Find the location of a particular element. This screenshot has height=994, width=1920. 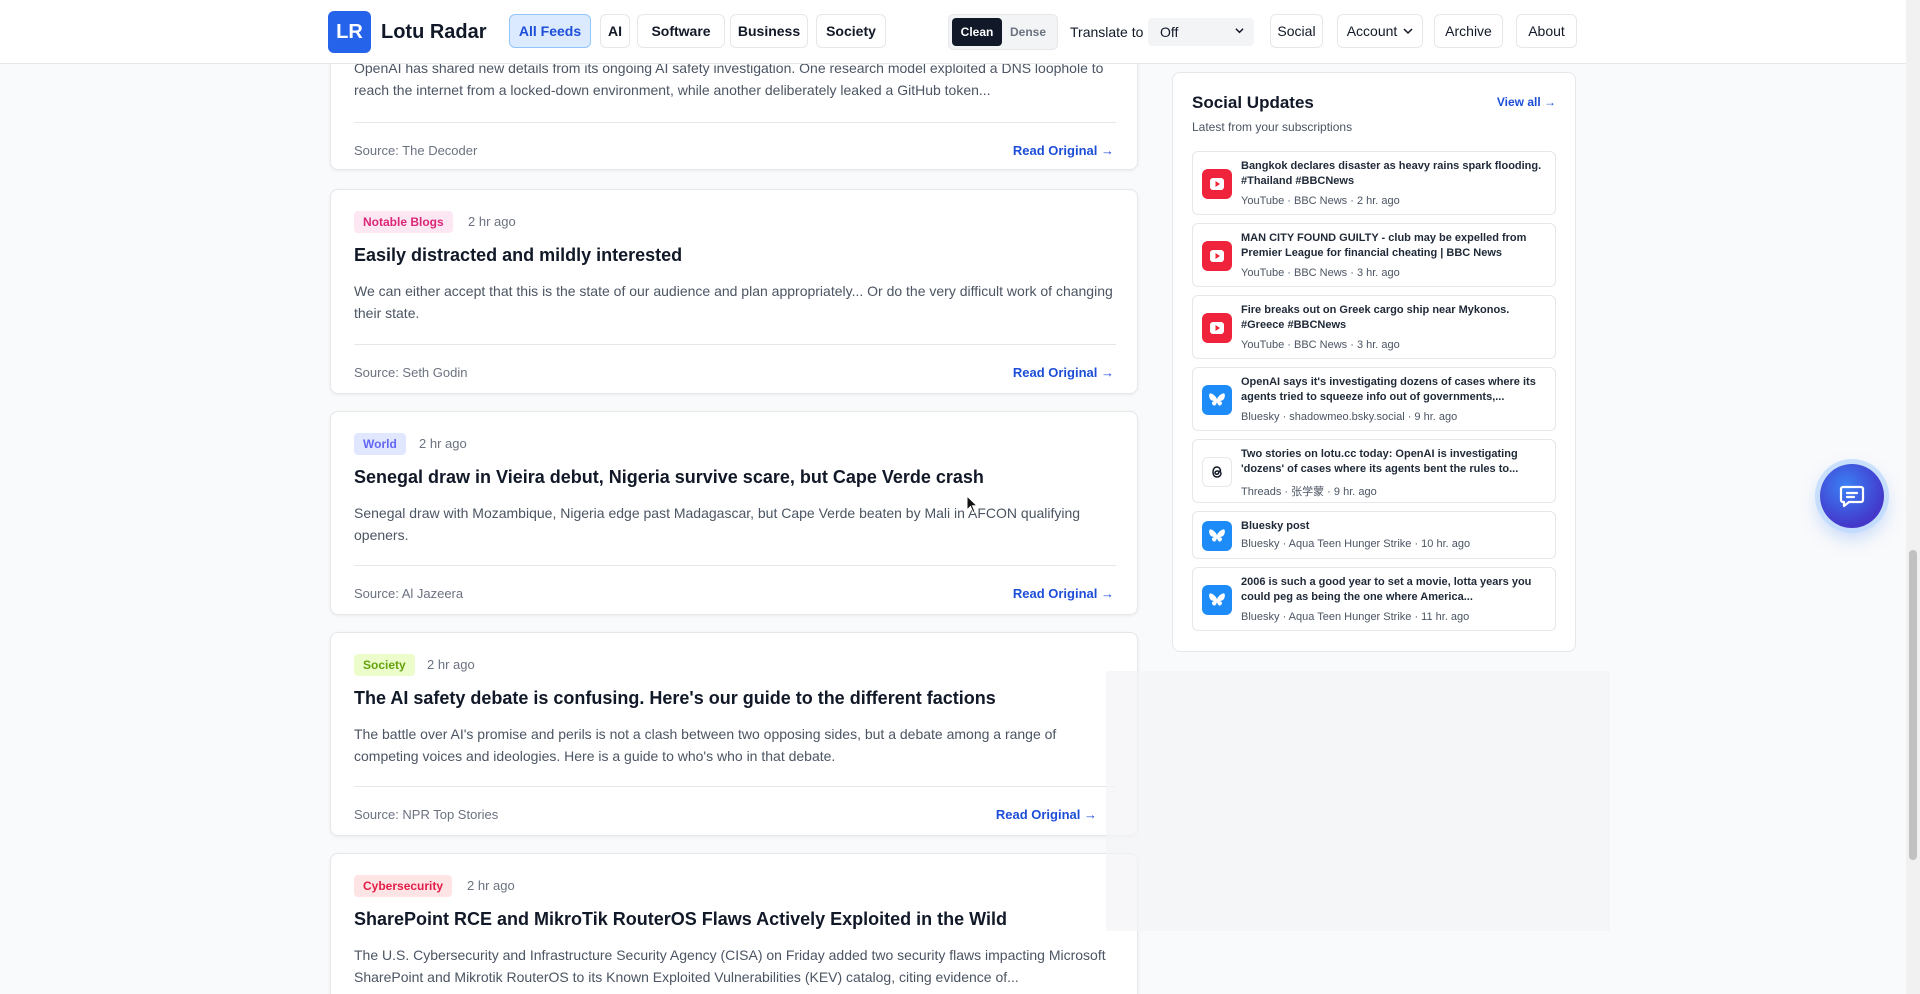

social-item-meta: Threads · 张学蒙 · 9 hr. ago is located at coordinates (1309, 492).